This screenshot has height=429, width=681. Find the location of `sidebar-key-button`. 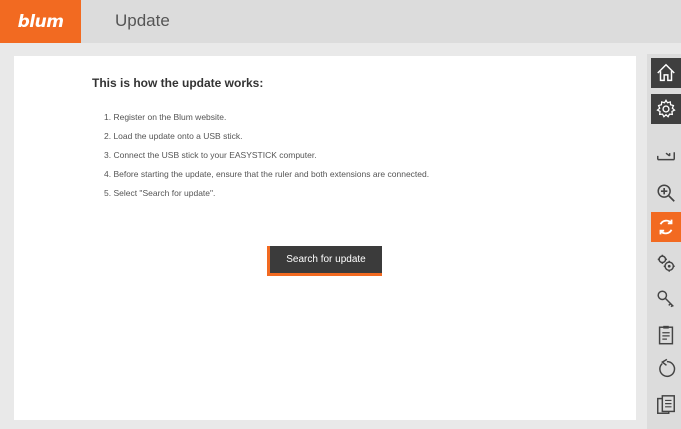

sidebar-key-button is located at coordinates (666, 299).